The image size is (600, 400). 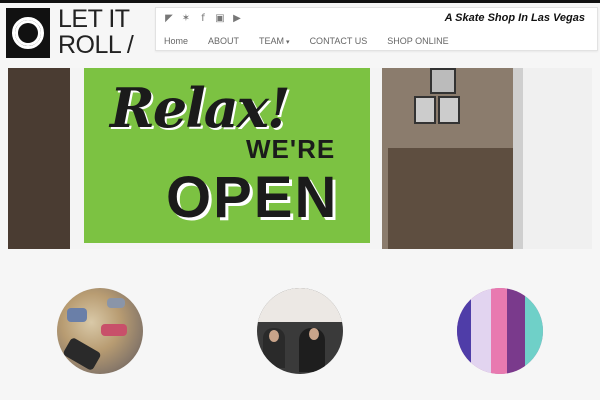 I want to click on nav-item-team: TEAM ▾, so click(x=274, y=41).